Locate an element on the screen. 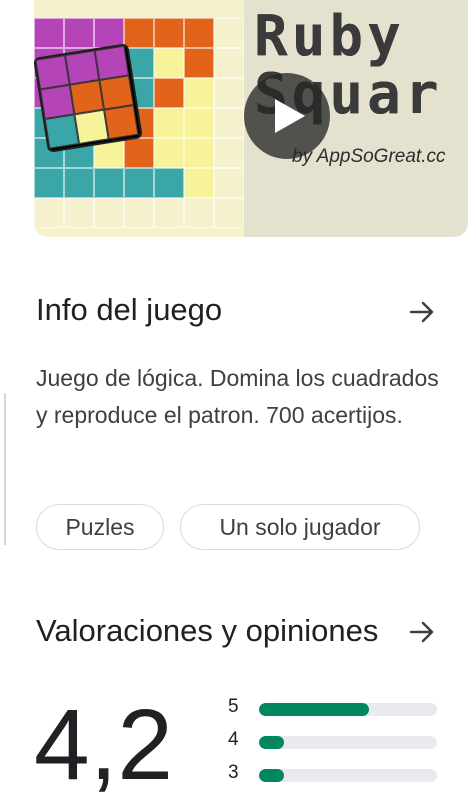 The width and height of the screenshot is (475, 801). tag-chip-puzzles: Puzles is located at coordinates (100, 527).